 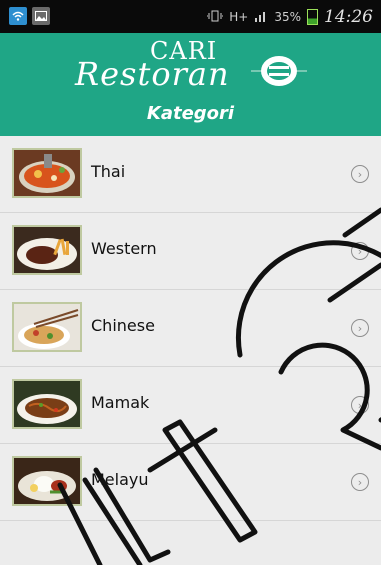 What do you see at coordinates (47, 404) in the screenshot?
I see `mamak-food-thumbnail` at bounding box center [47, 404].